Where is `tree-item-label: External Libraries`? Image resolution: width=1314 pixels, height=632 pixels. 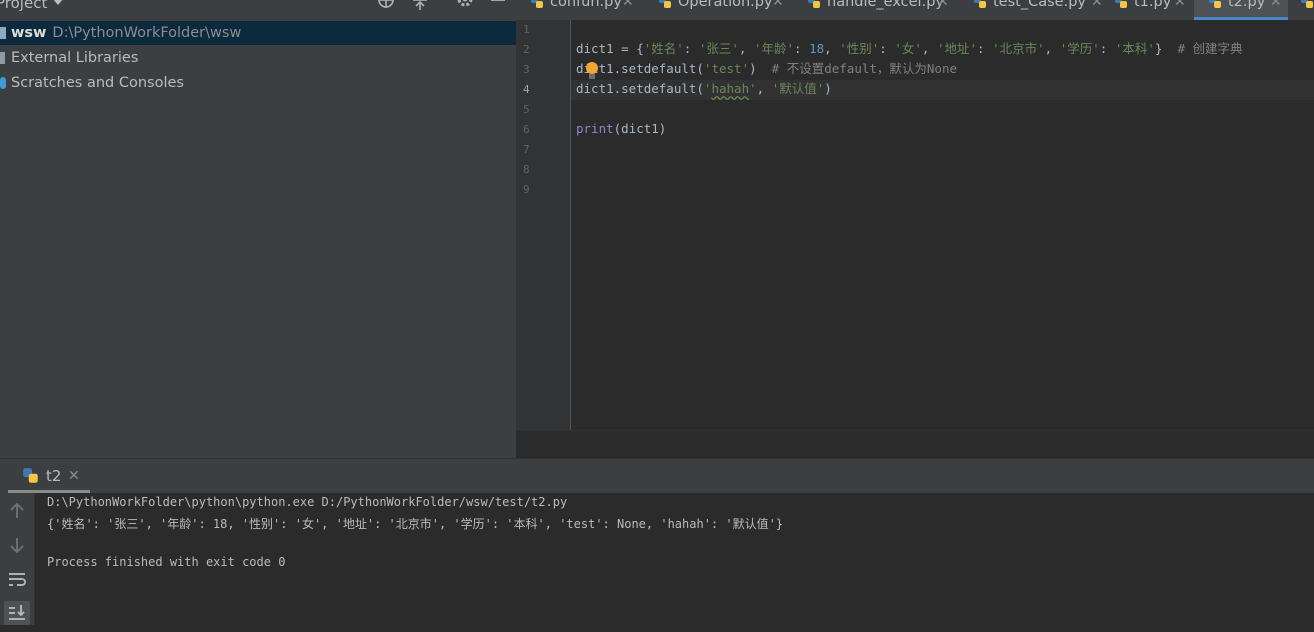 tree-item-label: External Libraries is located at coordinates (75, 58).